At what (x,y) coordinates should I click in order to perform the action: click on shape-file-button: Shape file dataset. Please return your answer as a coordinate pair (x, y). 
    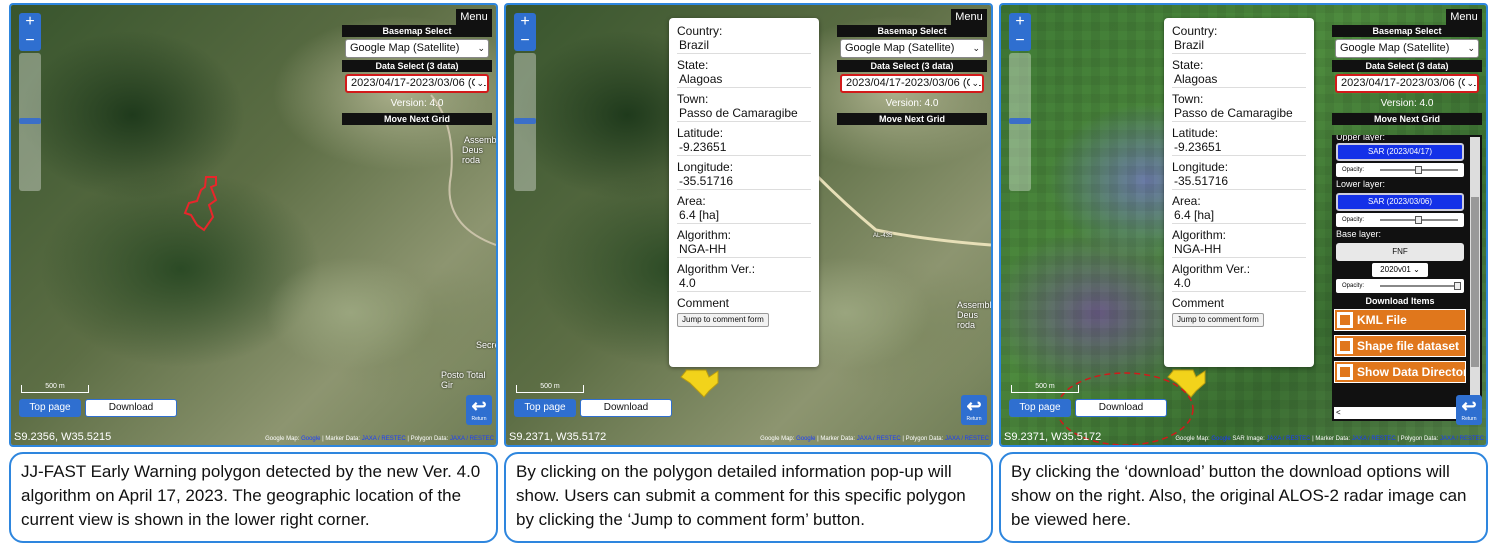
    Looking at the image, I should click on (1400, 346).